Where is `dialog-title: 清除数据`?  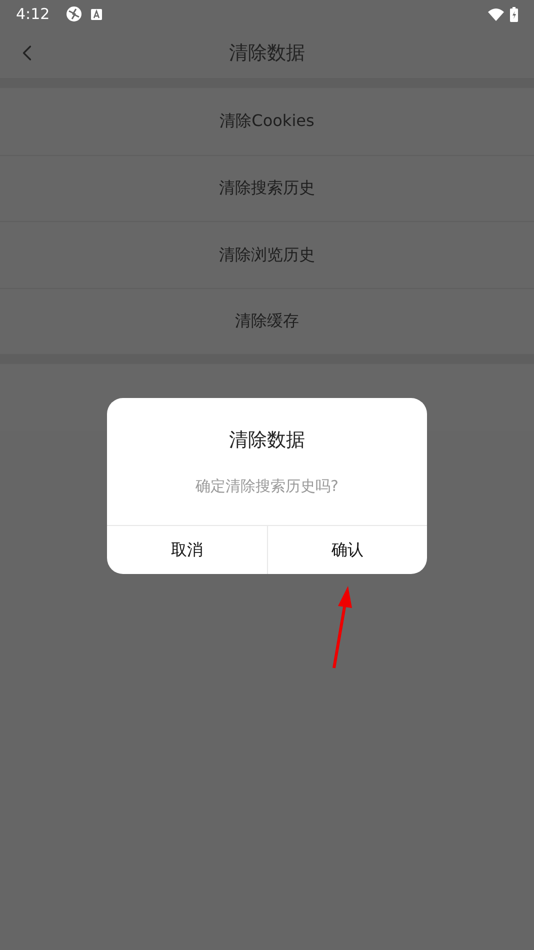
dialog-title: 清除数据 is located at coordinates (267, 440).